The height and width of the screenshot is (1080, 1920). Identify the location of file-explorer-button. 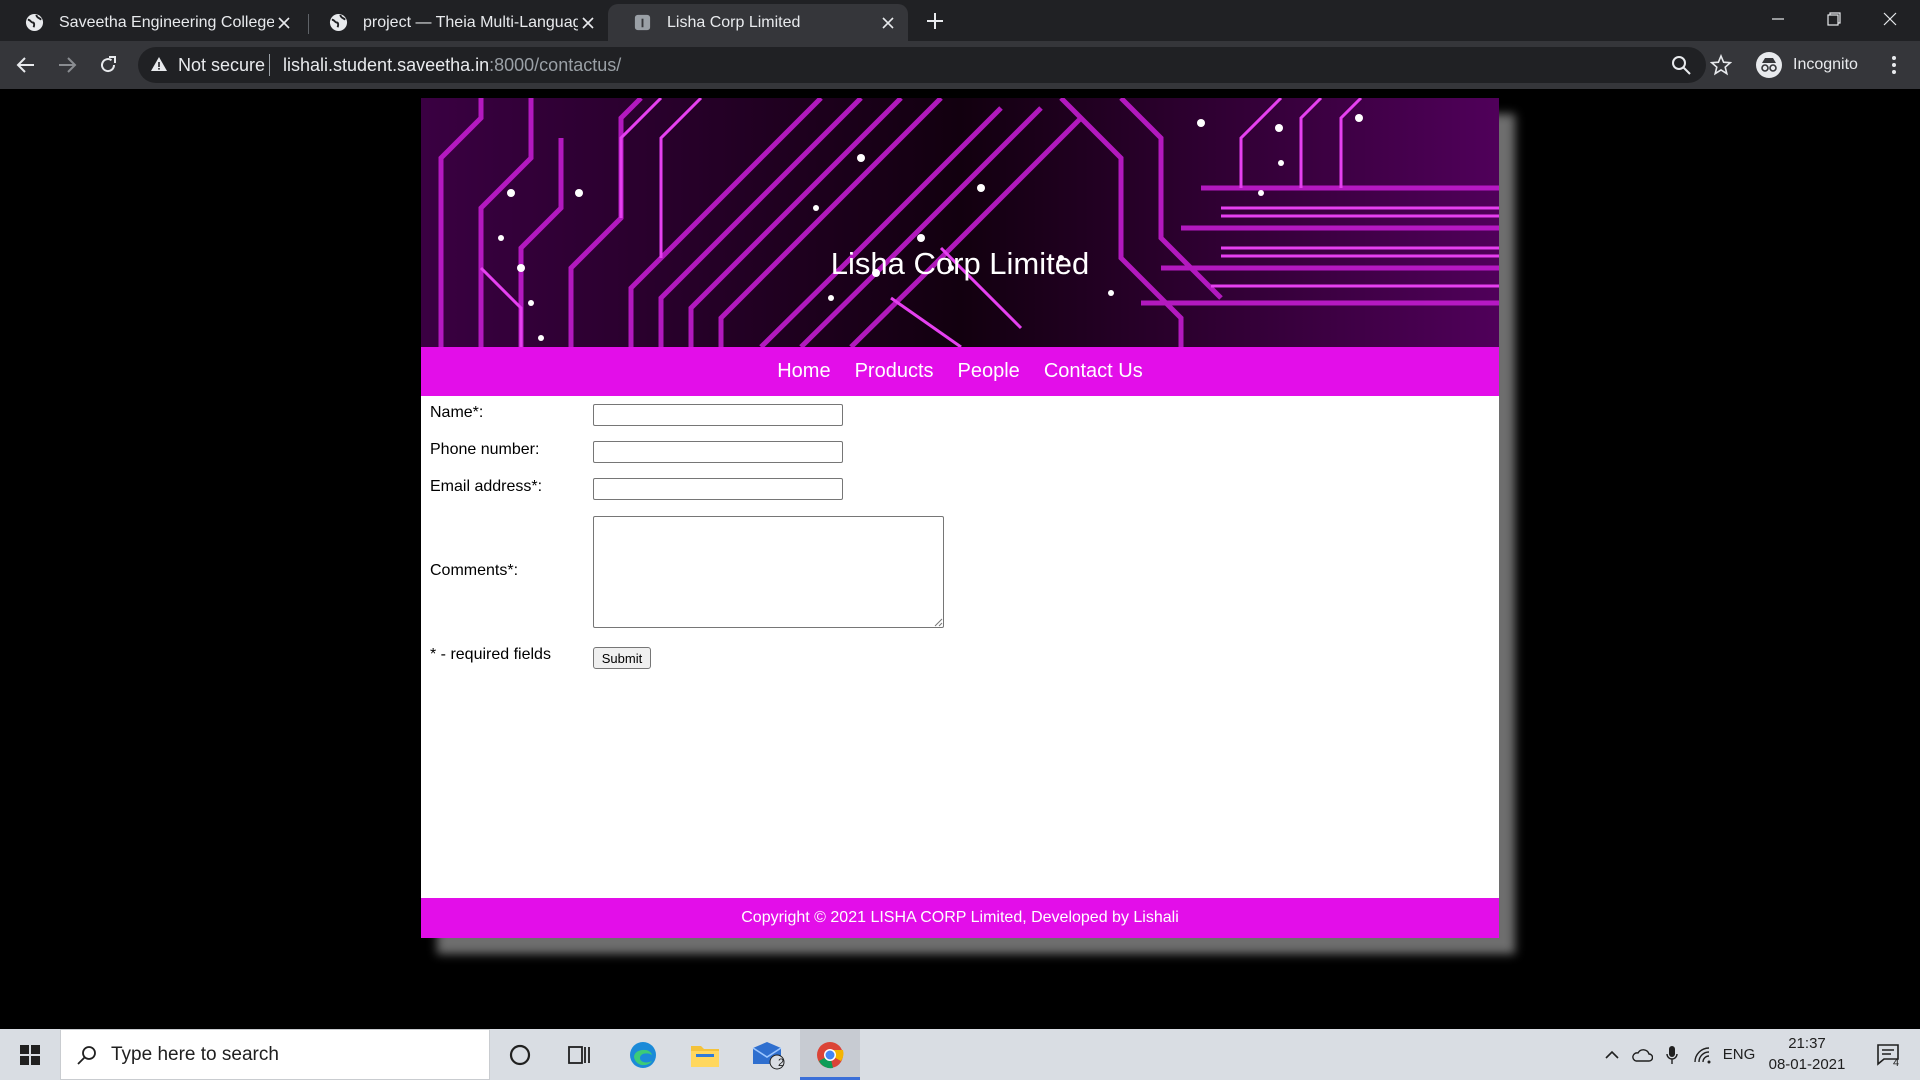
(705, 1054).